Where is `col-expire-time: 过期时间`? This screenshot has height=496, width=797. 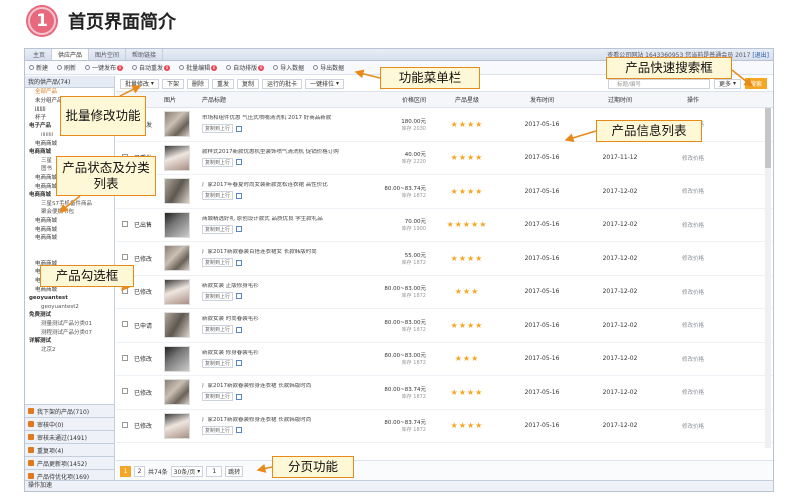 col-expire-time: 过期时间 is located at coordinates (620, 99).